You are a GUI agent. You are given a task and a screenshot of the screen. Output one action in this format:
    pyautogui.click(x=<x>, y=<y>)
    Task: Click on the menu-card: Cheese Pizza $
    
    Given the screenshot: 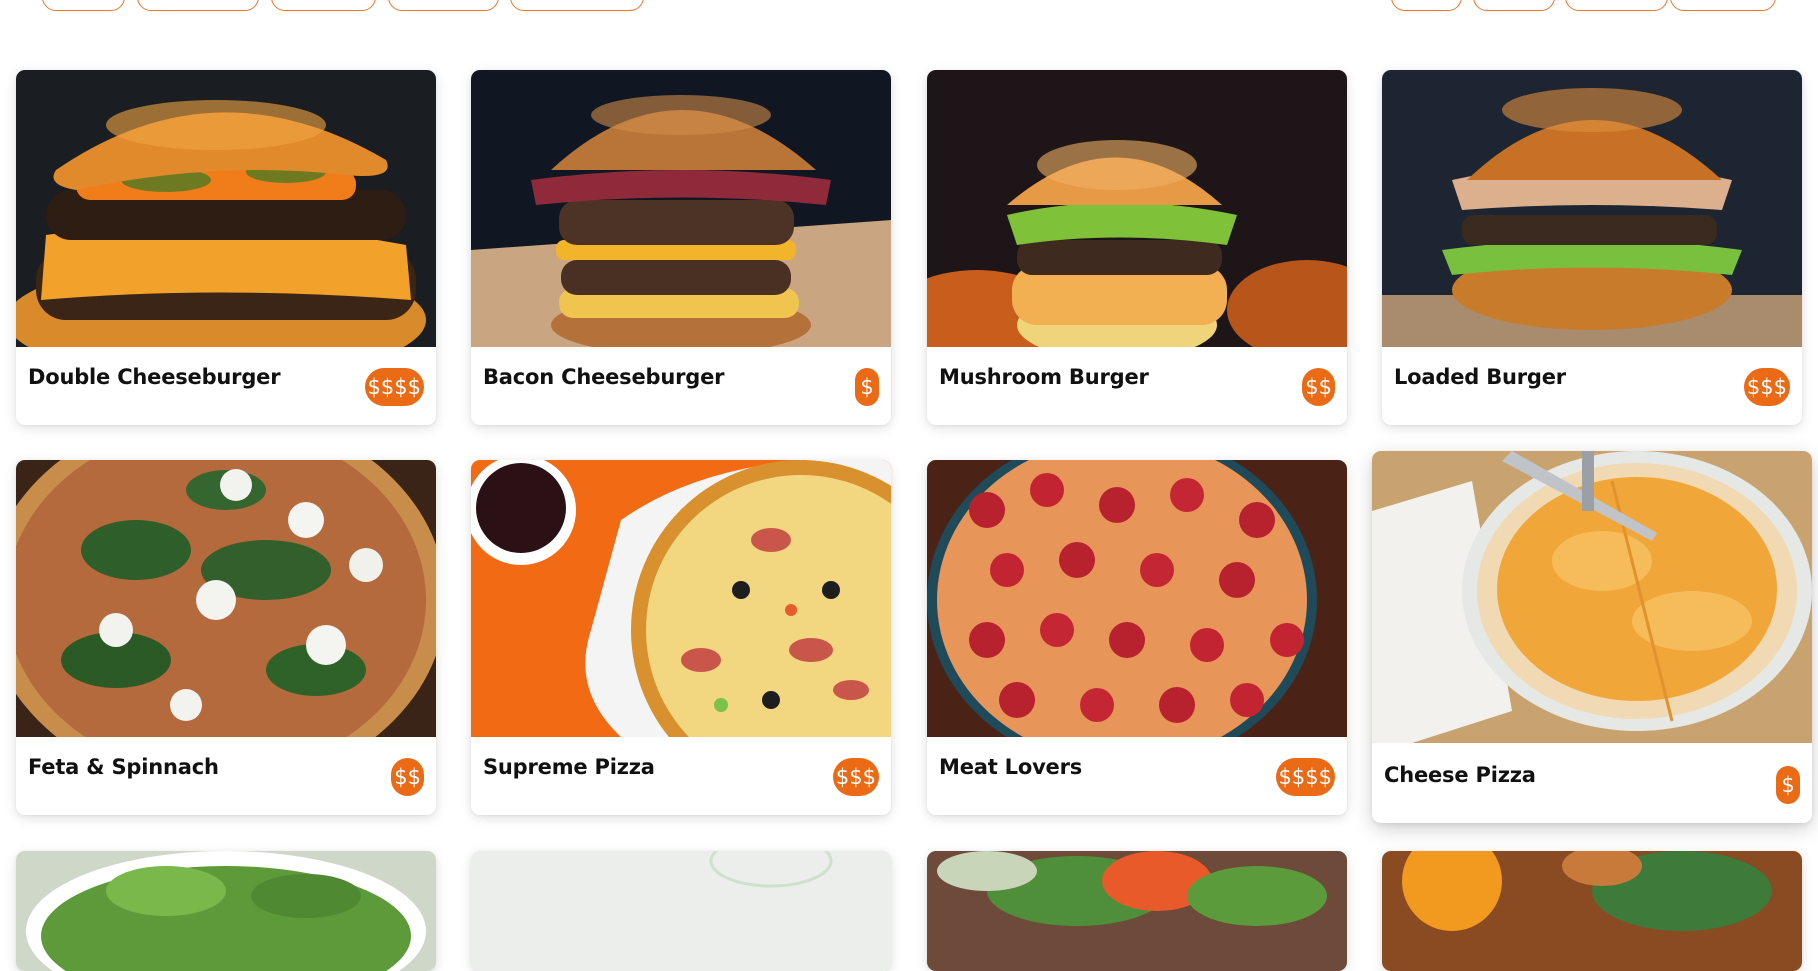 What is the action you would take?
    pyautogui.click(x=1592, y=637)
    